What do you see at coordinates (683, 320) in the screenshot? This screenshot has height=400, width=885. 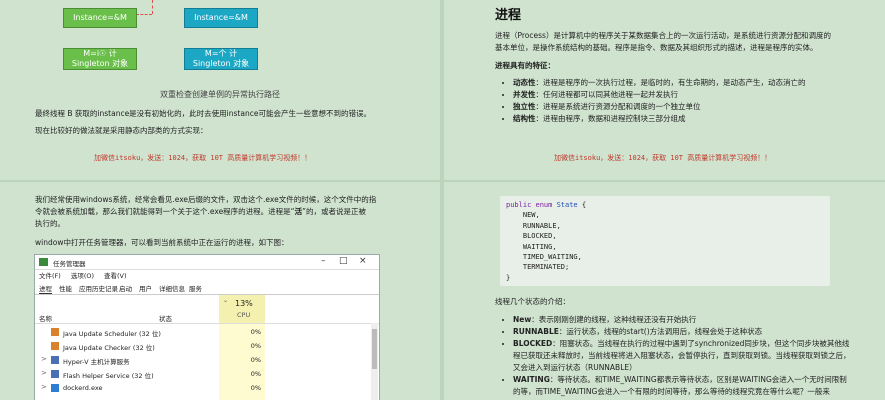 I see `list-item: New：表示刚刚创建的线程，这种线程还没有开始执行` at bounding box center [683, 320].